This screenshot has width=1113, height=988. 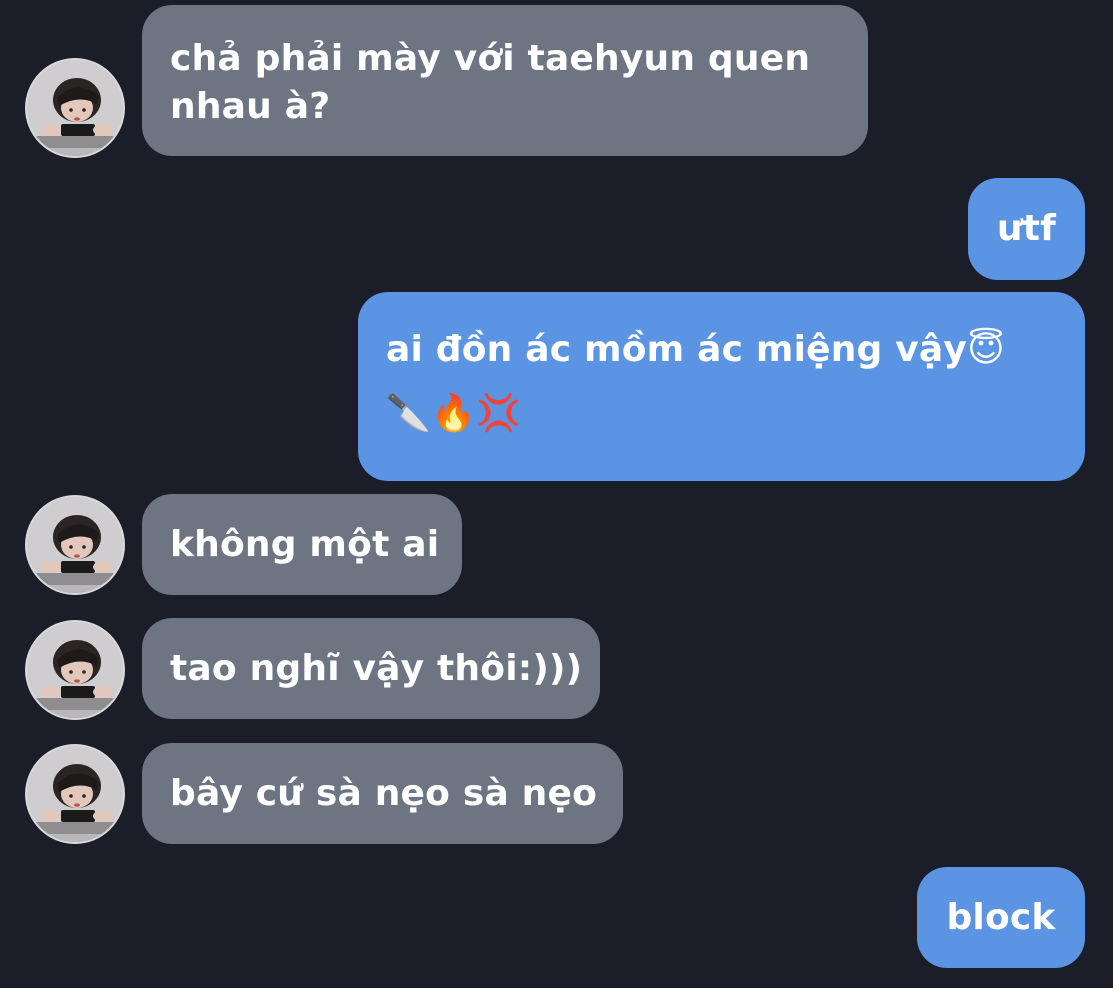 I want to click on sent-message-bubble: ai đồn ác mồm ác miệng vậy😇🔪🔥💢, so click(x=721, y=386).